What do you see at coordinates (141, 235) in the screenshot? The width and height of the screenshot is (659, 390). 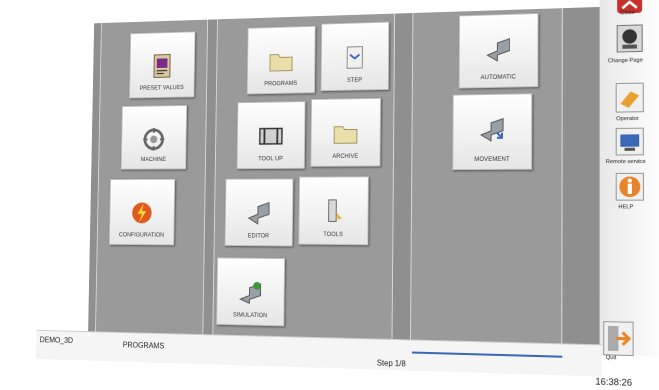 I see `tile-label: CONFIGURATION` at bounding box center [141, 235].